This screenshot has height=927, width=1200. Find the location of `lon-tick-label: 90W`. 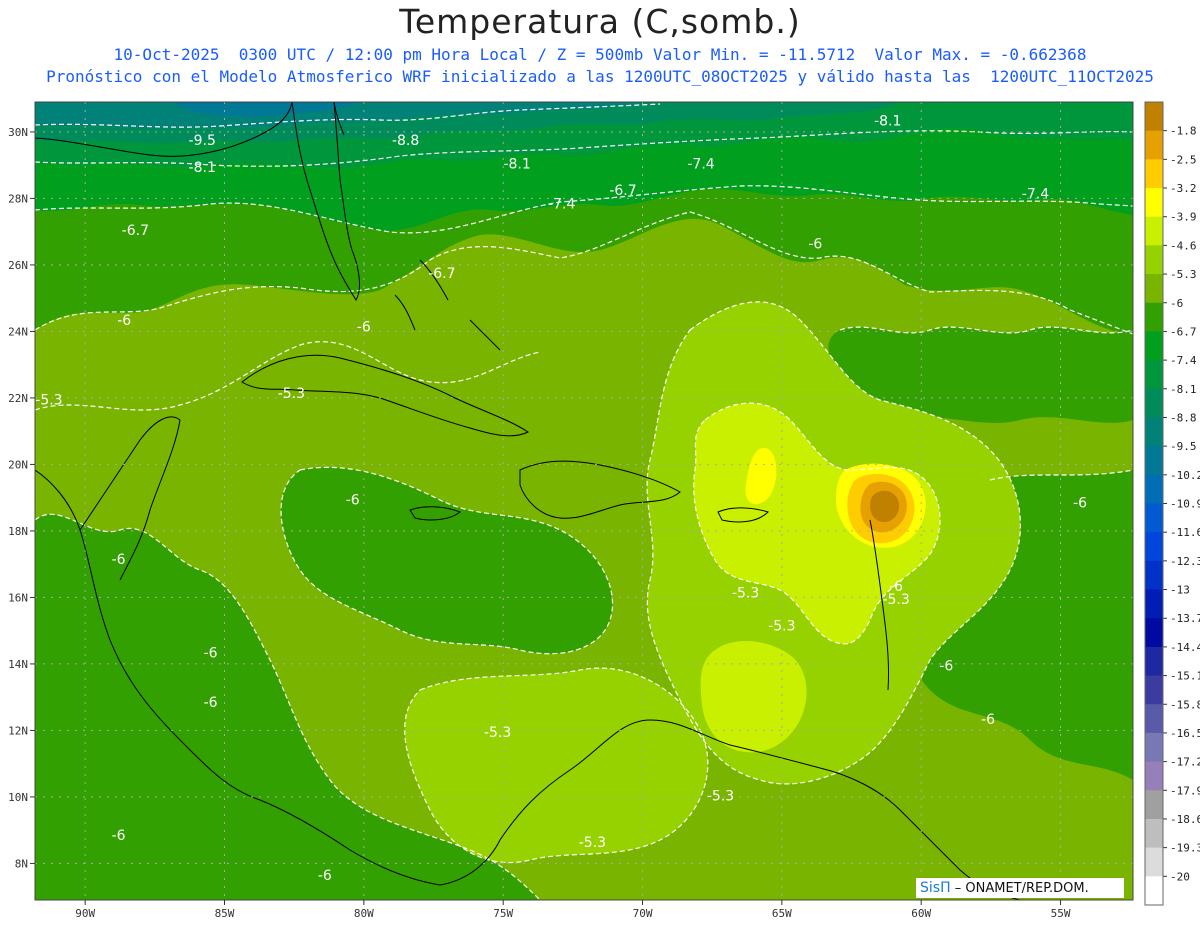

lon-tick-label: 90W is located at coordinates (85, 913).